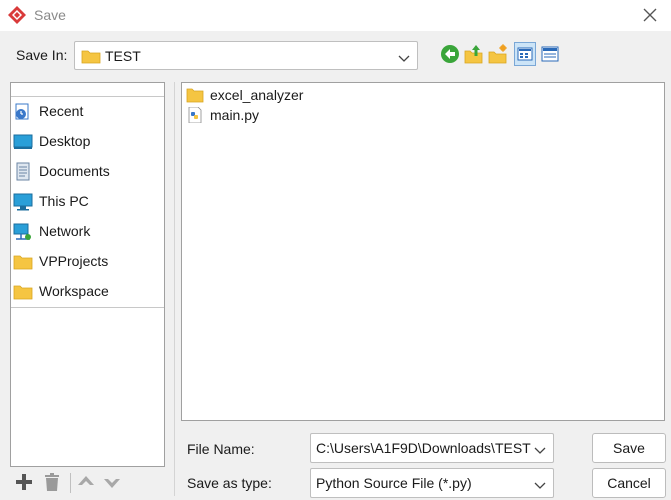 Image resolution: width=671 pixels, height=500 pixels. What do you see at coordinates (74, 261) in the screenshot?
I see `place-label: VPProjects` at bounding box center [74, 261].